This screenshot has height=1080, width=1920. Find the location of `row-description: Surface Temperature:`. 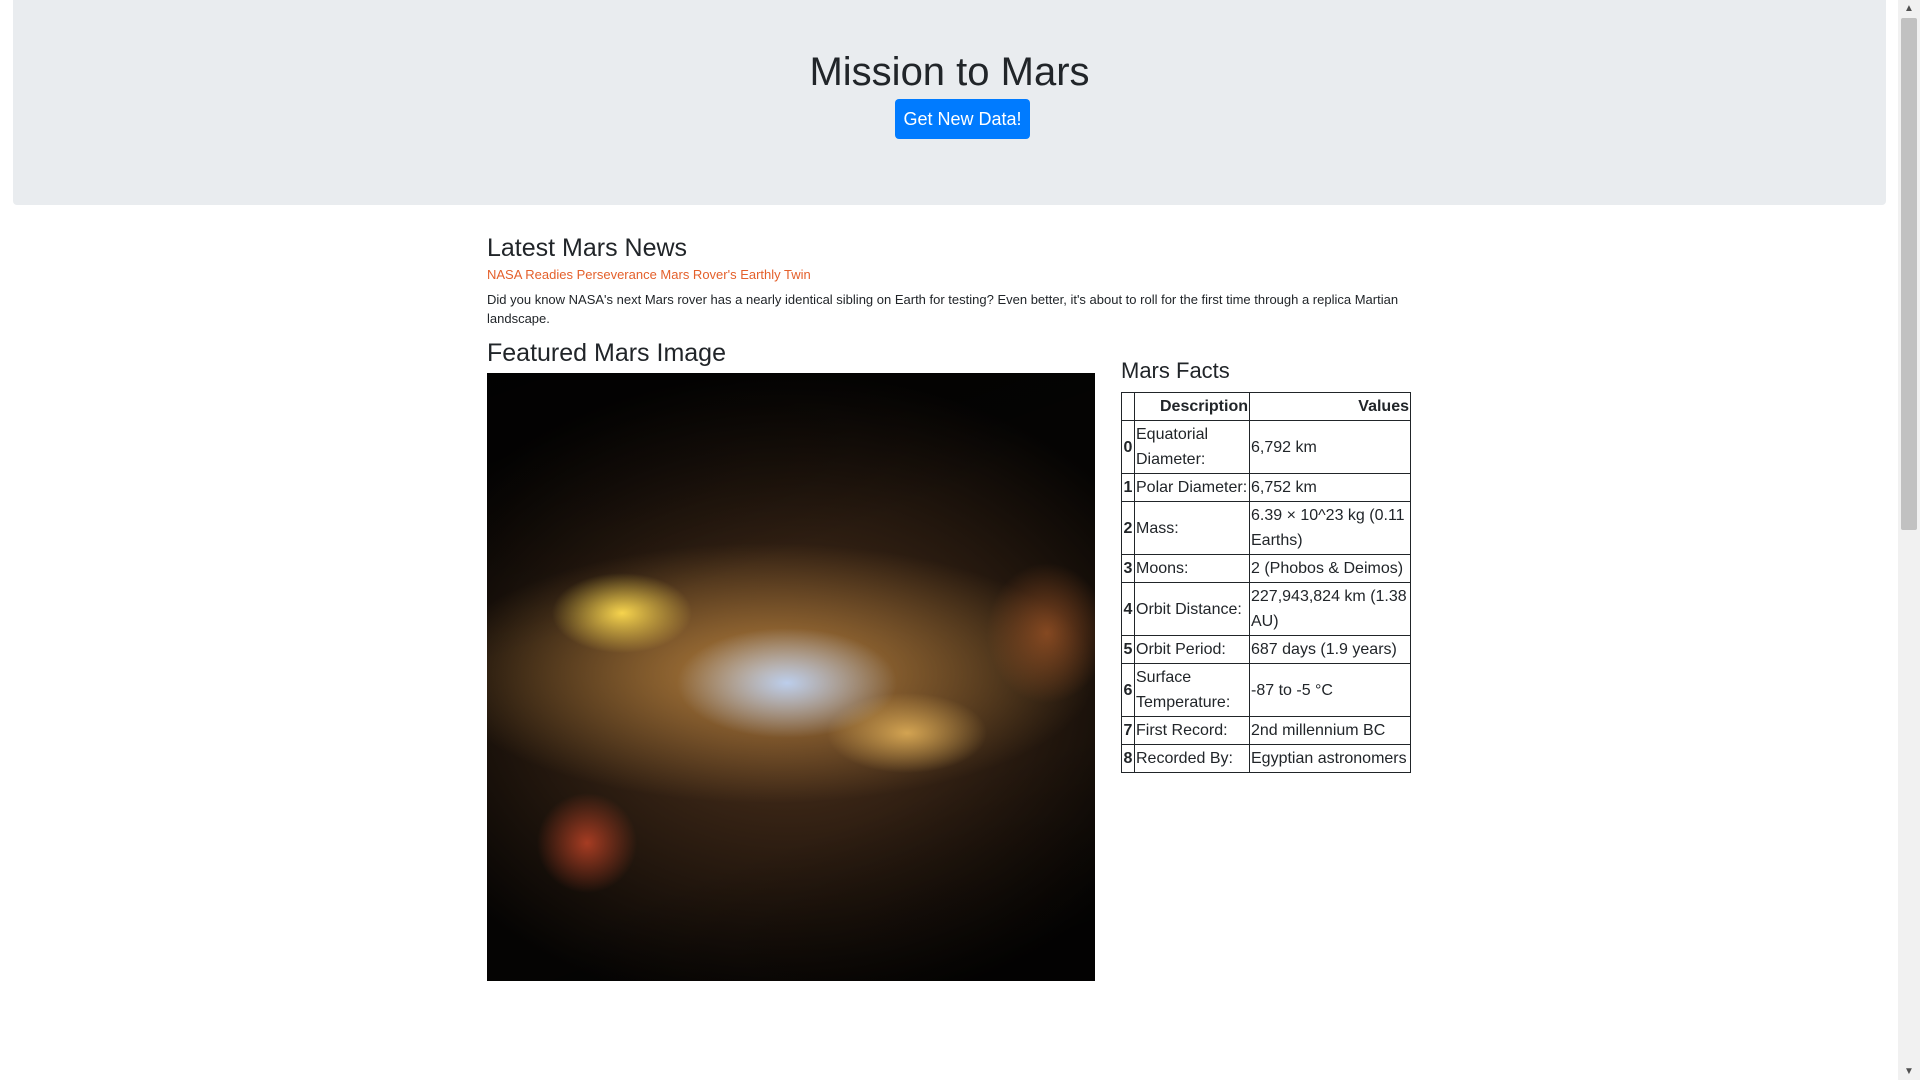

row-description: Surface Temperature: is located at coordinates (1192, 690).